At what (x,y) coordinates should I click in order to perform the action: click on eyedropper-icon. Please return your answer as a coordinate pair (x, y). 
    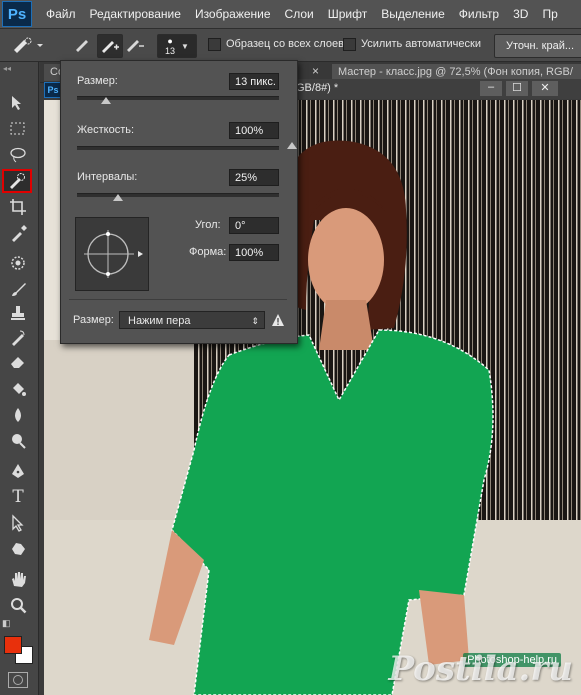
    Looking at the image, I should click on (19, 233).